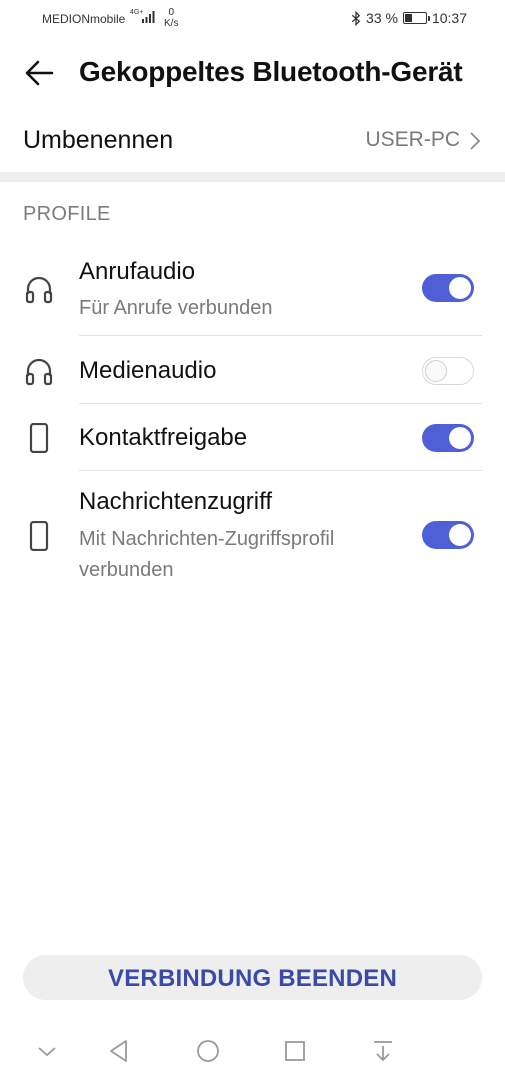 This screenshot has height=1080, width=505. Describe the element at coordinates (252, 438) in the screenshot. I see `profile-row-contact-sharing: Kontaktfreigabe` at that location.